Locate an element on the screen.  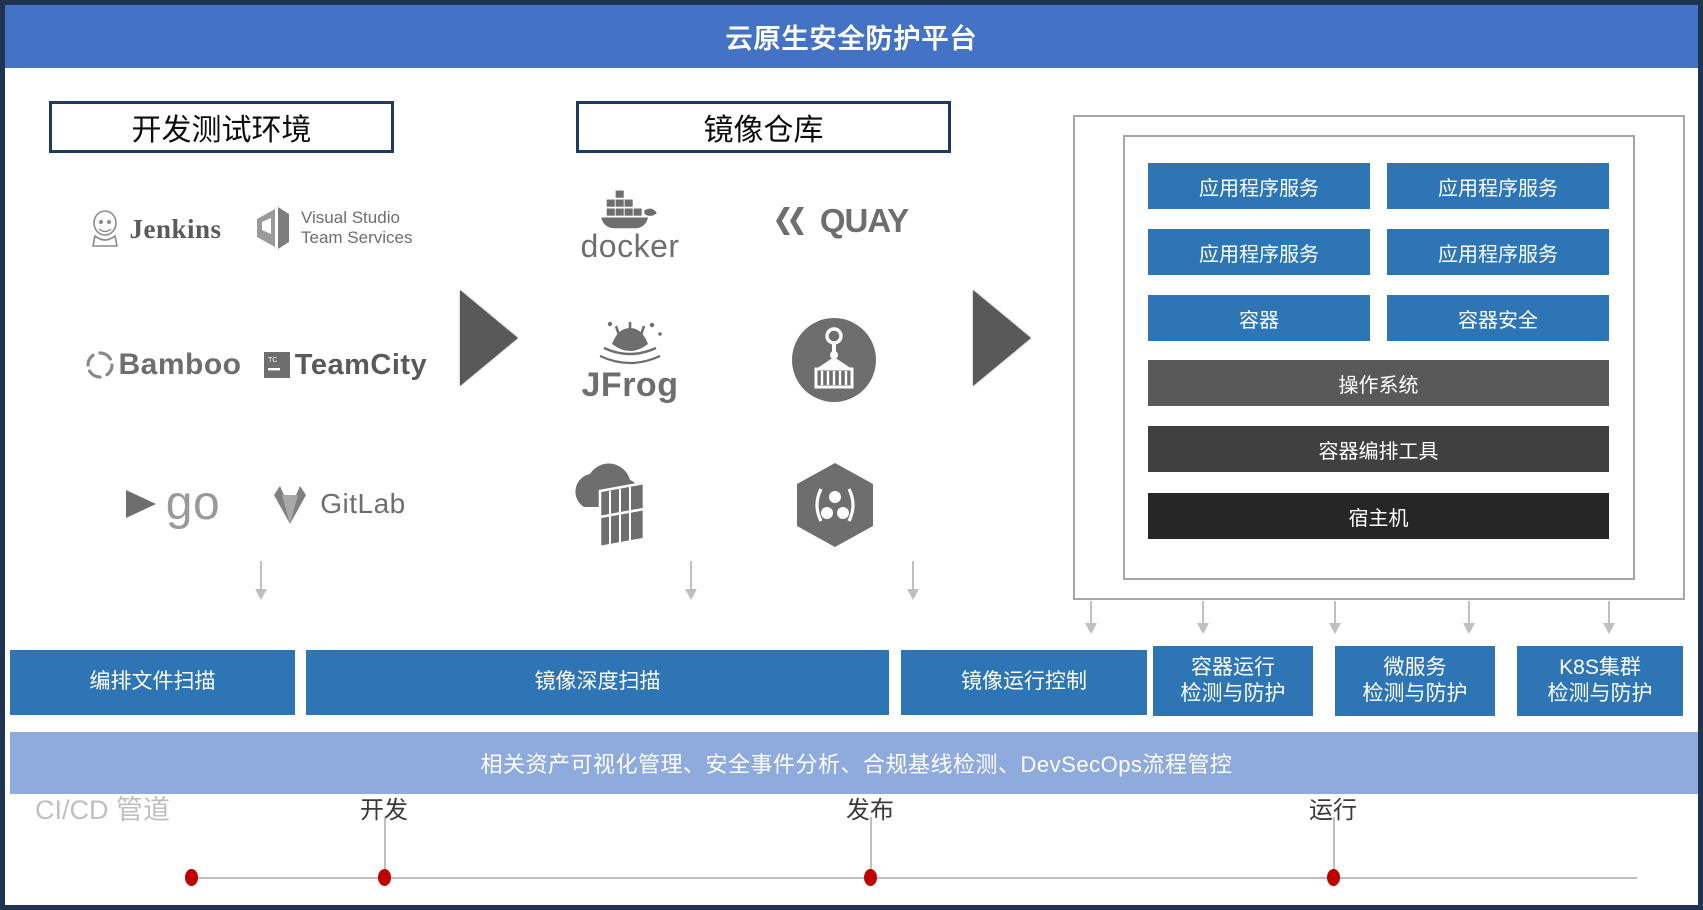
stack-box-container: 容器 is located at coordinates (1259, 318).